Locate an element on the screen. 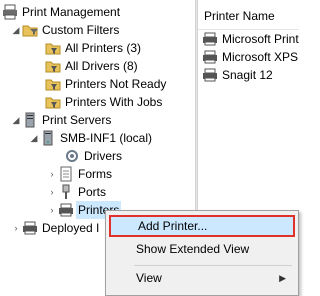 This screenshot has height=296, width=320. tree-node-label: All Printers (3) is located at coordinates (103, 48).